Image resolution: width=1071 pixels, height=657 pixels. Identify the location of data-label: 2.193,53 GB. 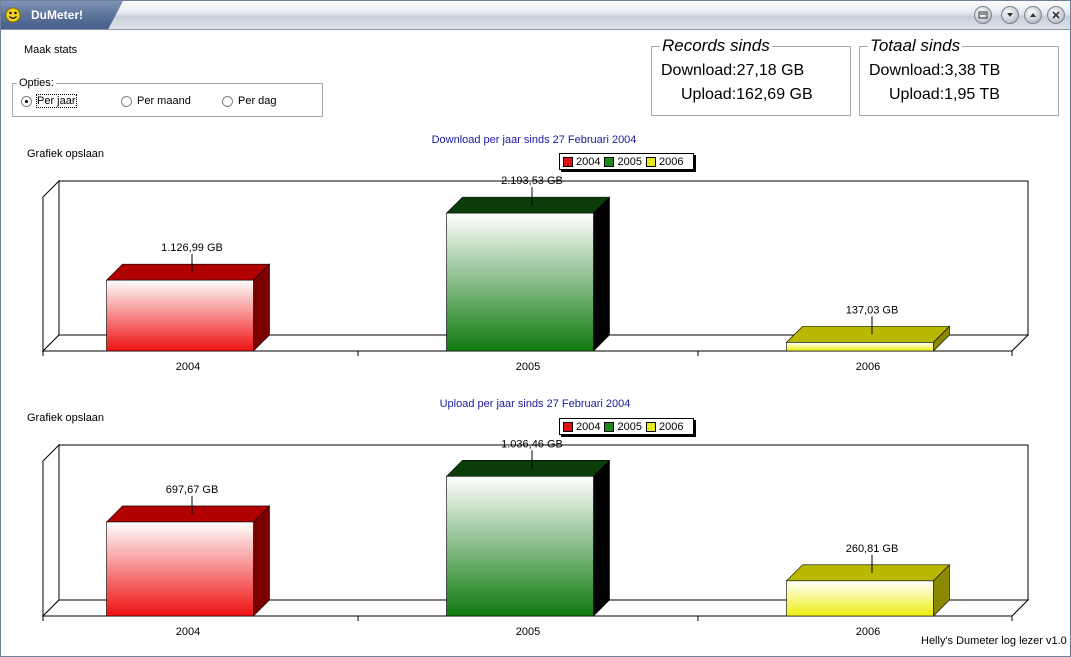
(532, 181).